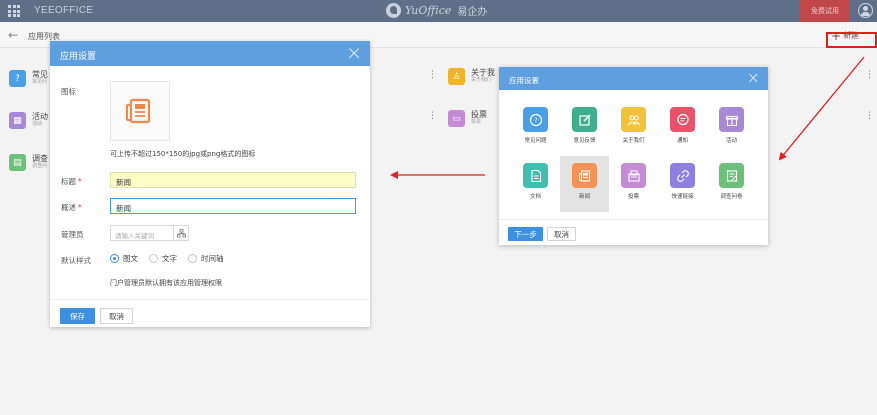 The image size is (877, 415). I want to click on title-label-text: 标题, so click(68, 181).